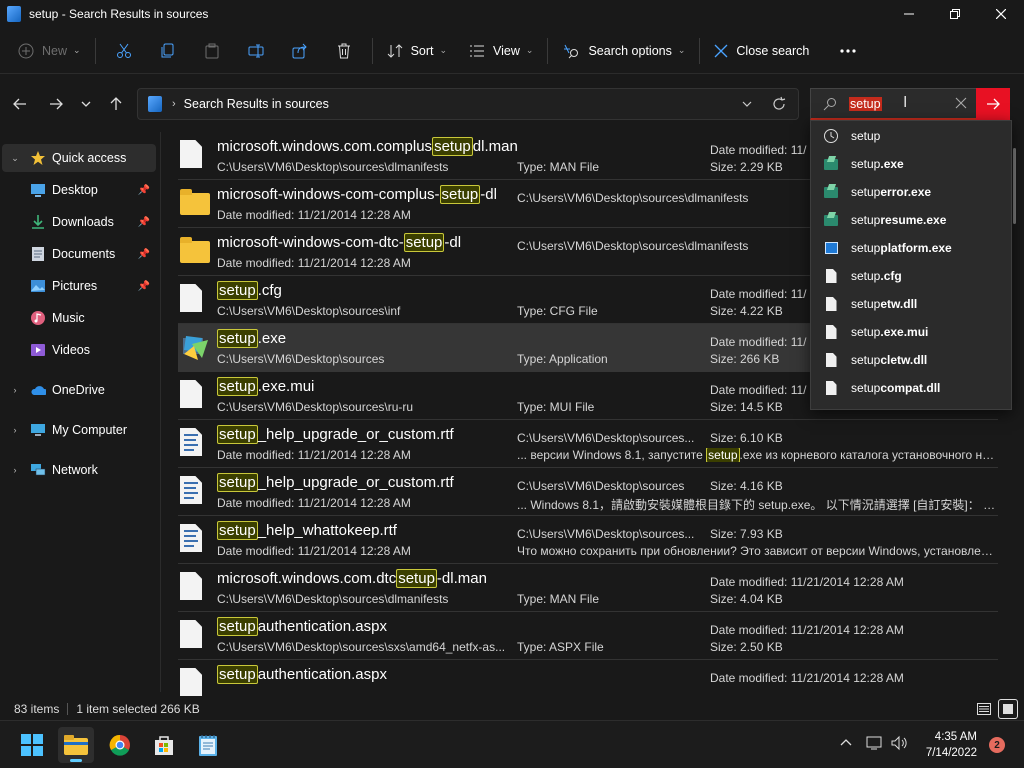  I want to click on suggestion-item: setupplatform.exe, so click(911, 248).